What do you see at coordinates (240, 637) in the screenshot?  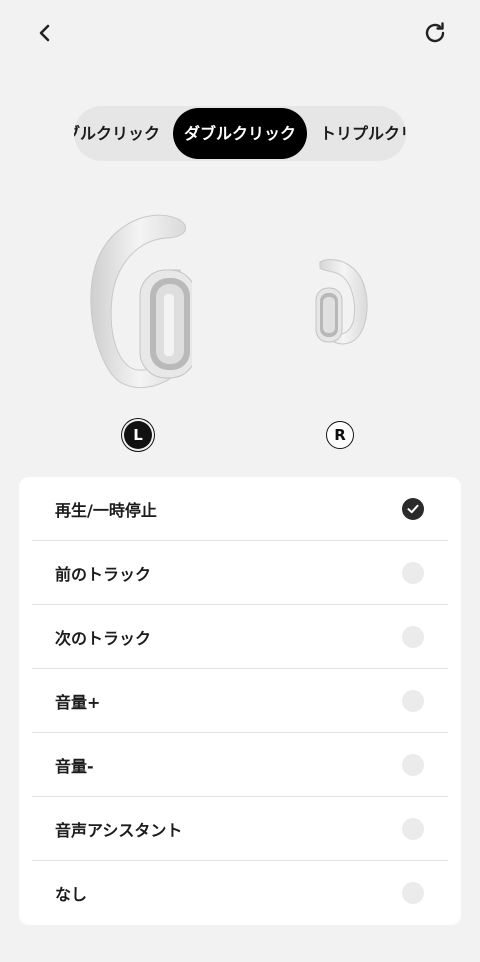 I see `option-next-track: 次のトラック` at bounding box center [240, 637].